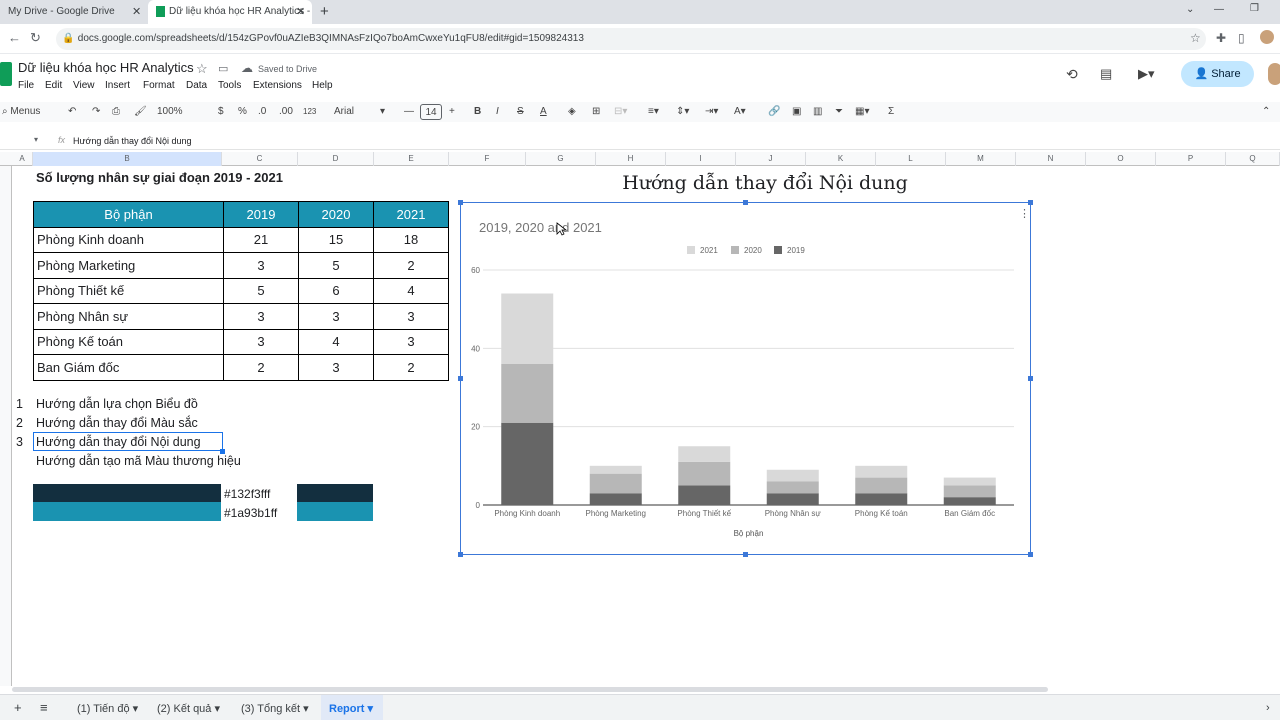  What do you see at coordinates (260, 159) in the screenshot?
I see `column-header: C` at bounding box center [260, 159].